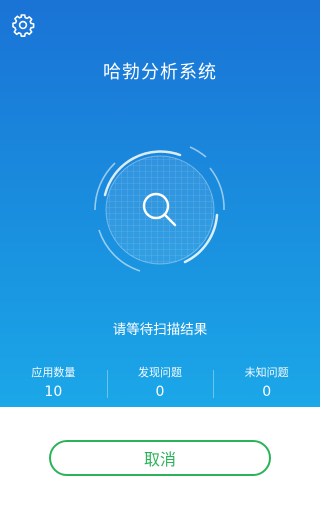 This screenshot has width=320, height=505. What do you see at coordinates (53, 392) in the screenshot?
I see `stat-value: 10` at bounding box center [53, 392].